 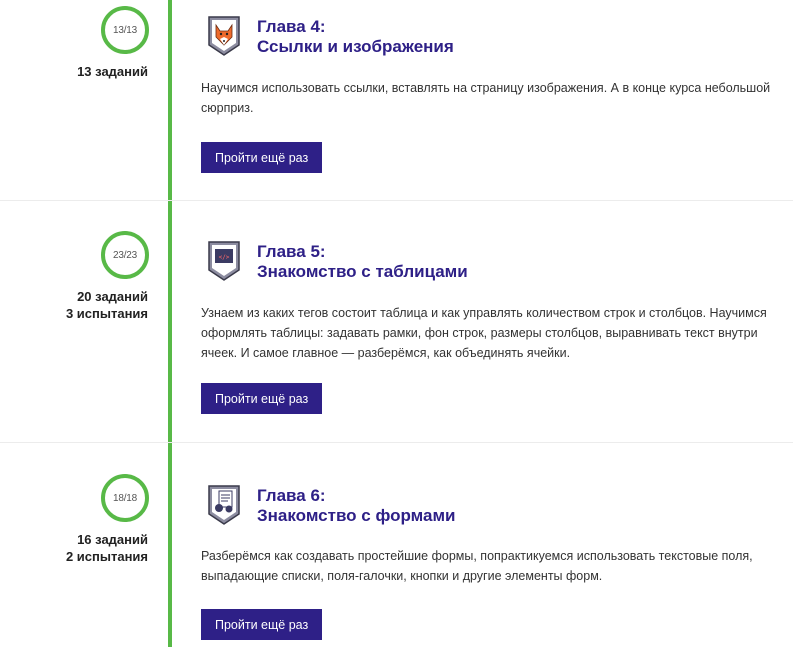 I want to click on chapter-stats: 20 заданий 3 испытания, so click(x=74, y=305).